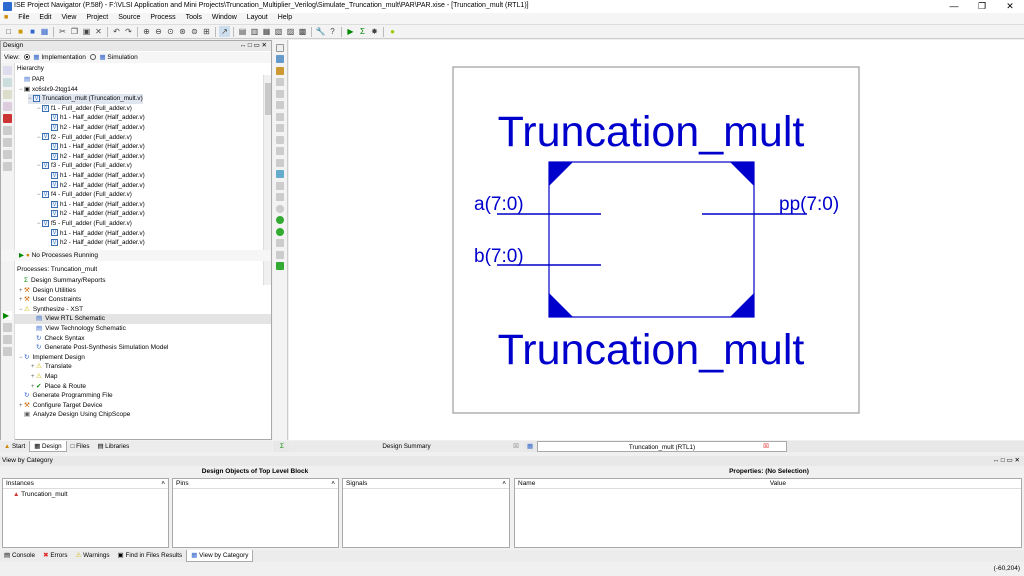  Describe the element at coordinates (92, 57) in the screenshot. I see `simulation-radio` at that location.